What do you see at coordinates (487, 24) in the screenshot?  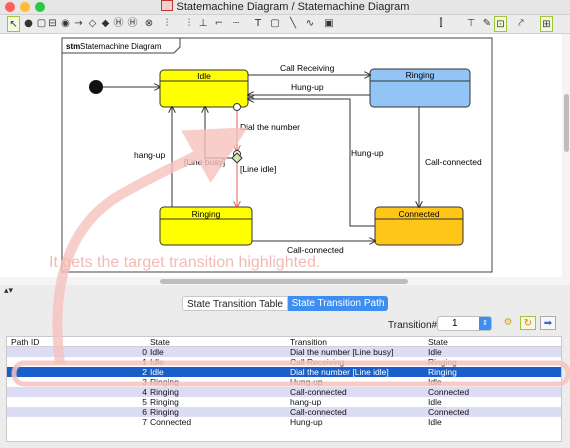 I see `pin-icon: ✎` at bounding box center [487, 24].